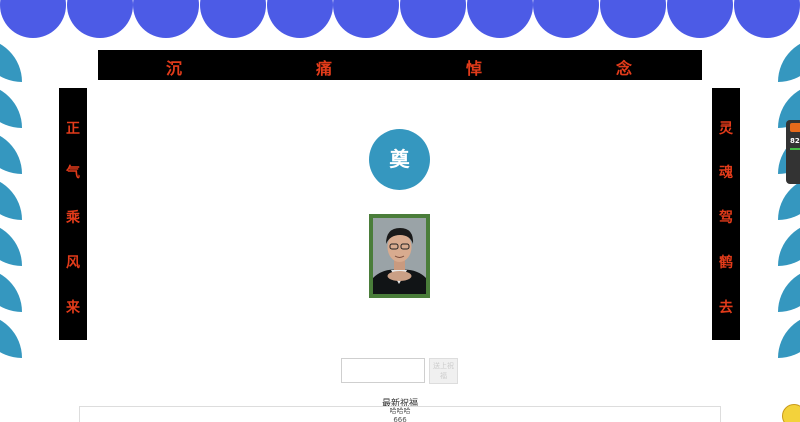  What do you see at coordinates (73, 263) in the screenshot?
I see `couplet-char: 风` at bounding box center [73, 263].